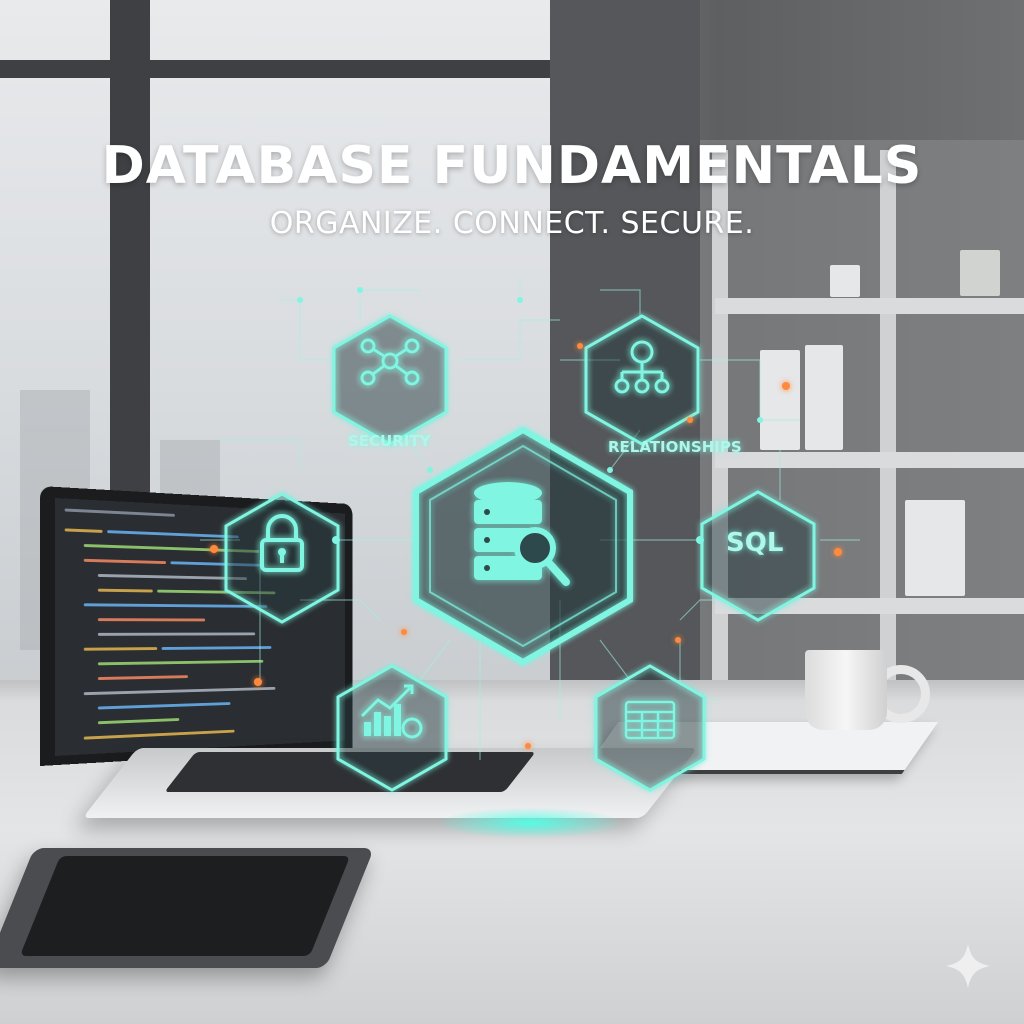  What do you see at coordinates (675, 447) in the screenshot?
I see `relationships-label: RELATIONSHIPS` at bounding box center [675, 447].